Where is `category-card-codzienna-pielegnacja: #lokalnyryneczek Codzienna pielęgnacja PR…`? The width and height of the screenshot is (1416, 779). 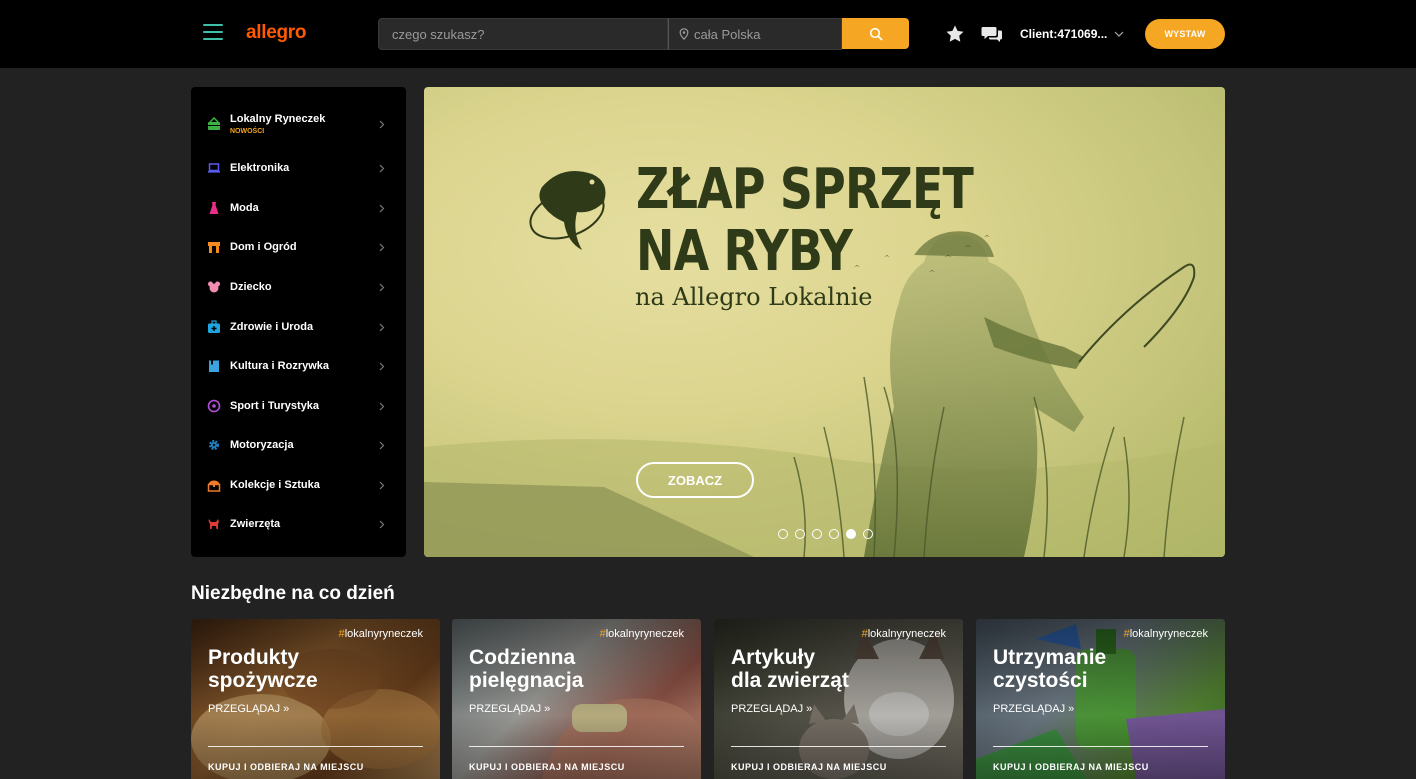 category-card-codzienna-pielegnacja: #lokalnyryneczek Codzienna pielęgnacja PR… is located at coordinates (576, 699).